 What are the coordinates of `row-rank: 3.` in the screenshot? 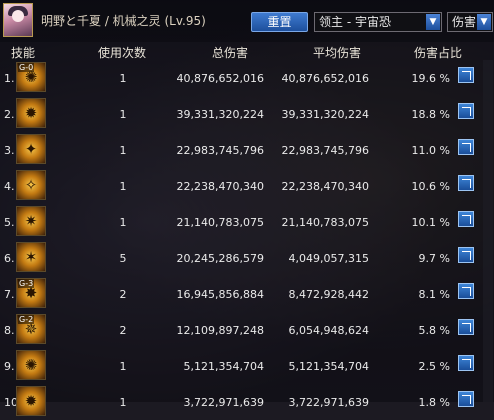 It's located at (9, 150).